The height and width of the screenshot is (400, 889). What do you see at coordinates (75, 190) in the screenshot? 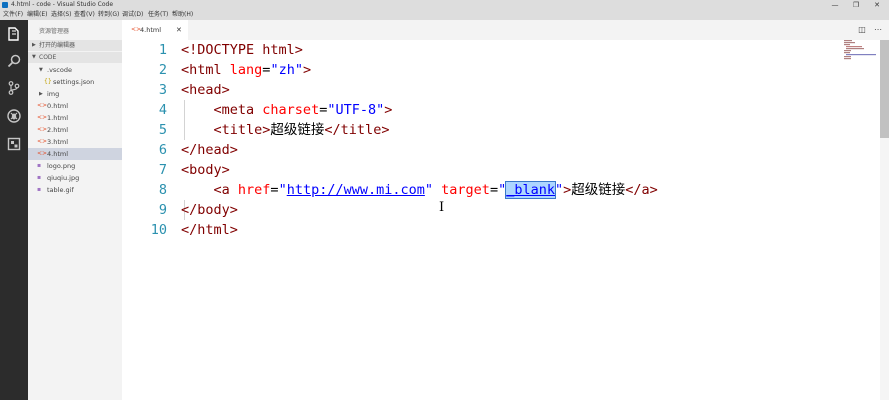
I see `tree-item-table-gif: ▪ table.gif` at bounding box center [75, 190].